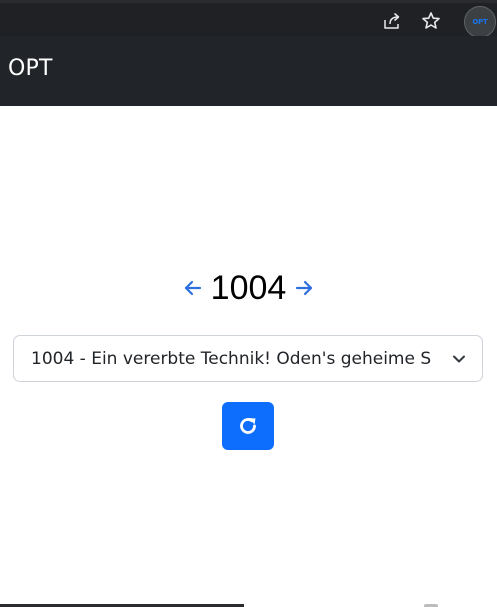 Image resolution: width=497 pixels, height=607 pixels. Describe the element at coordinates (248, 19) in the screenshot. I see `browser-toolbar: OPT` at that location.